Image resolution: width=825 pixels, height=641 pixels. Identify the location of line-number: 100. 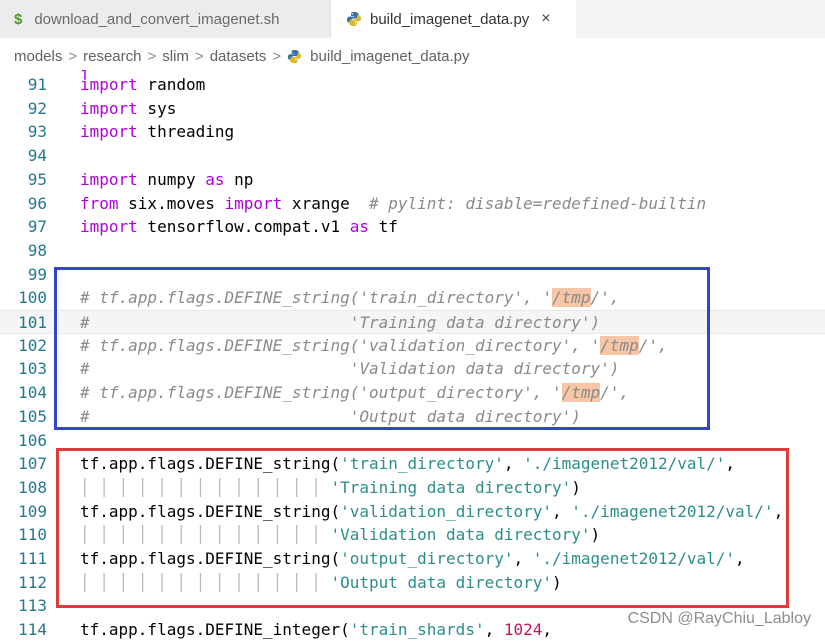
(32, 298).